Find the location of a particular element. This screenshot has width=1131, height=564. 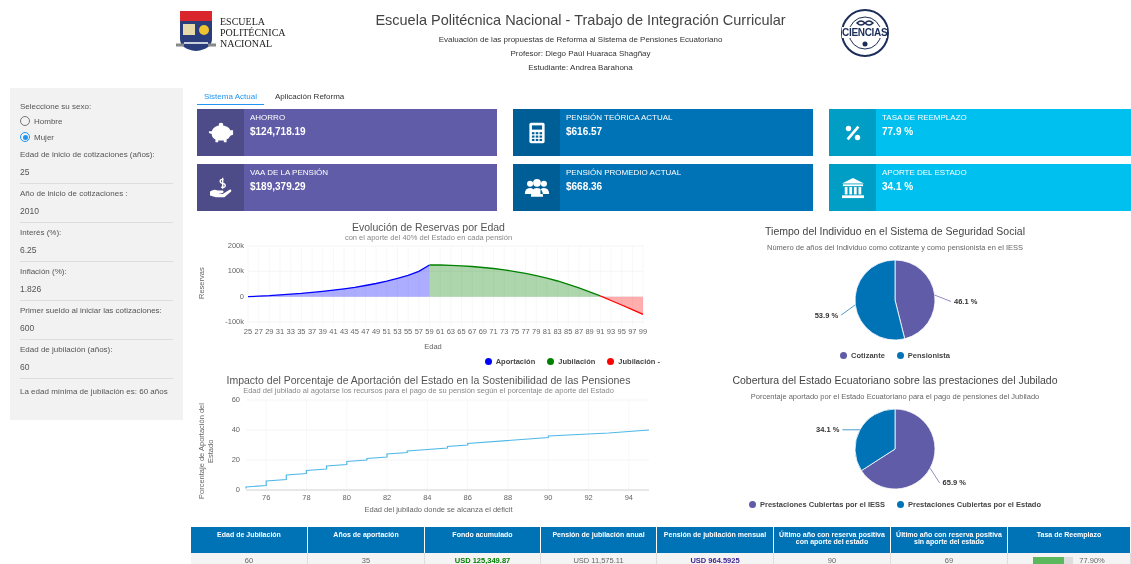

field-label: Primer sueldo al iniciar las cotizaciones: is located at coordinates (91, 310).